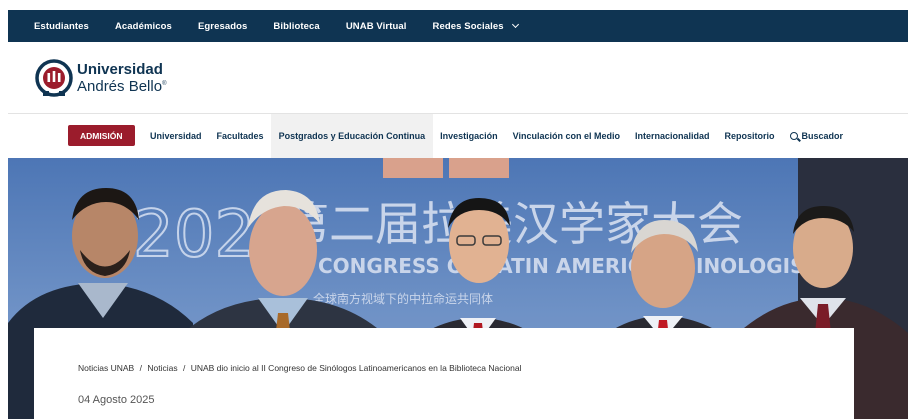 Image resolution: width=908 pixels, height=419 pixels. I want to click on logo-line-2: Andrés Bello®, so click(121, 85).